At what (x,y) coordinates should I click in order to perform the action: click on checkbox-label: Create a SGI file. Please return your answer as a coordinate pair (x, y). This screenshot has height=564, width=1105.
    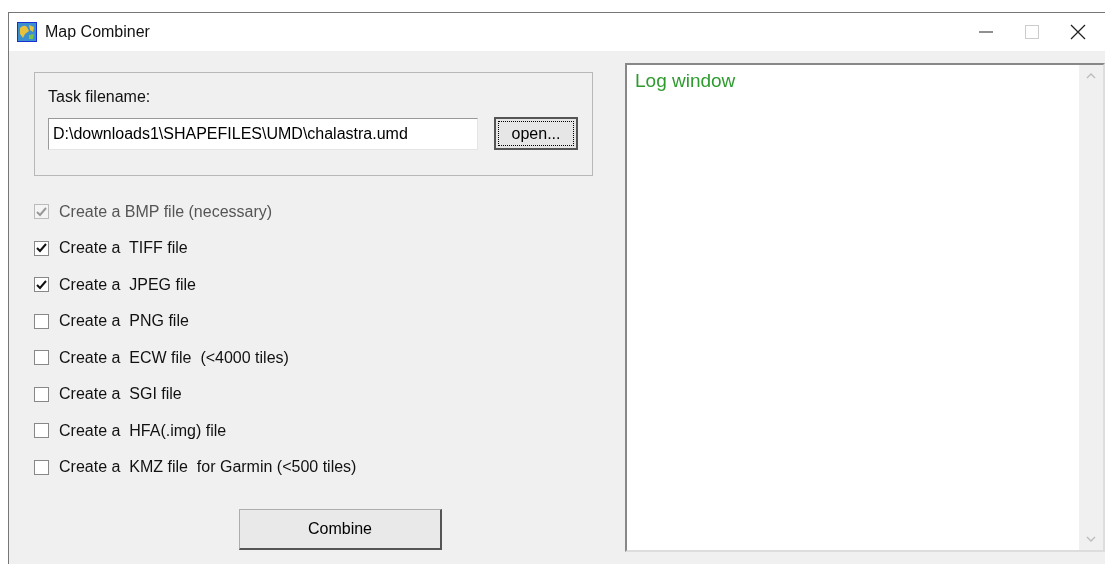
    Looking at the image, I should click on (120, 394).